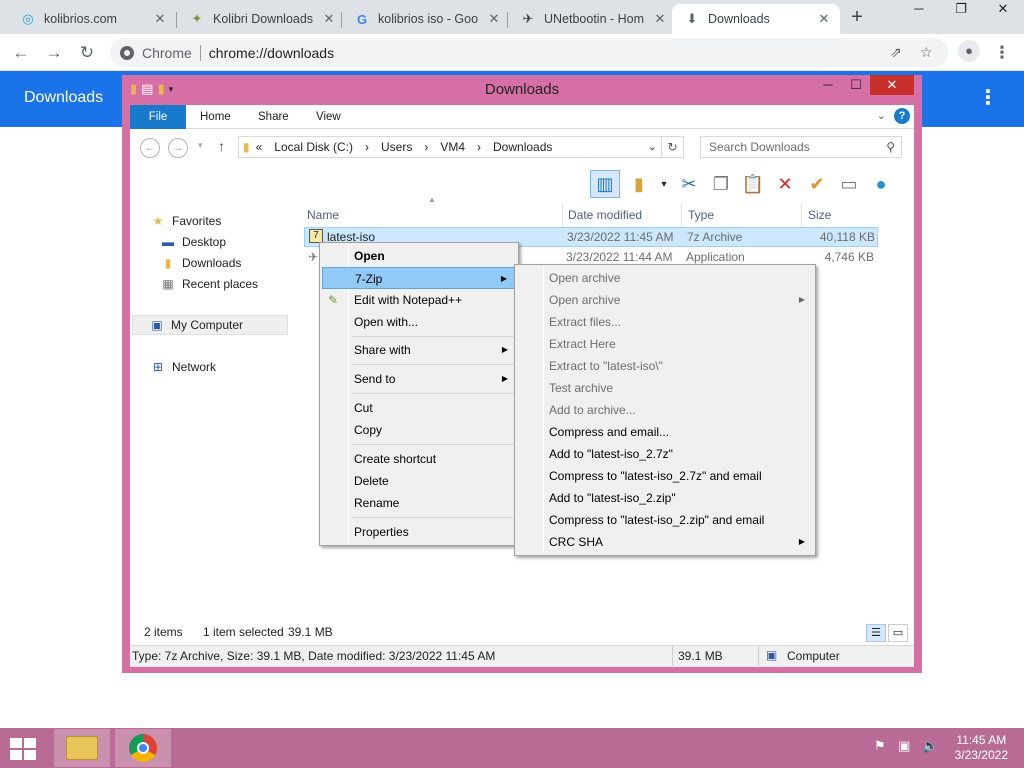 This screenshot has height=768, width=1024. I want to click on folder-options-icon: ▮, so click(639, 184).